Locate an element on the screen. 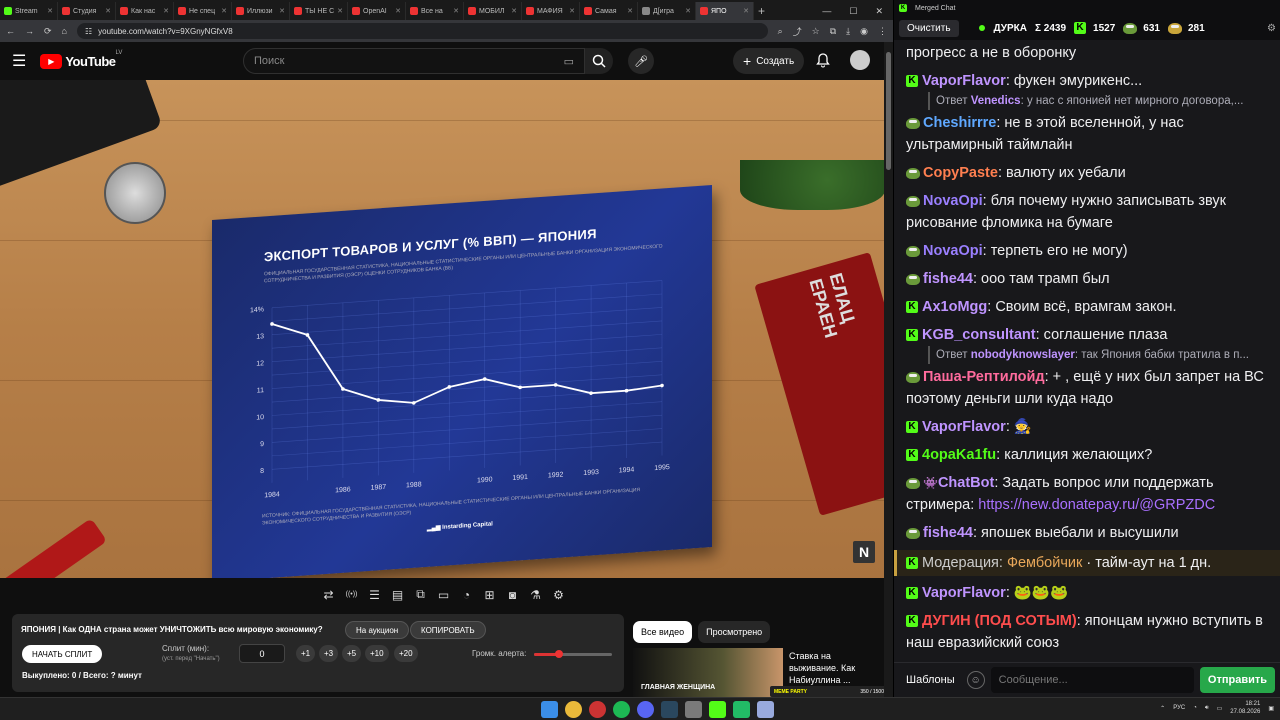 This screenshot has height=720, width=1280. settings-icon: ⚙ is located at coordinates (1271, 28).